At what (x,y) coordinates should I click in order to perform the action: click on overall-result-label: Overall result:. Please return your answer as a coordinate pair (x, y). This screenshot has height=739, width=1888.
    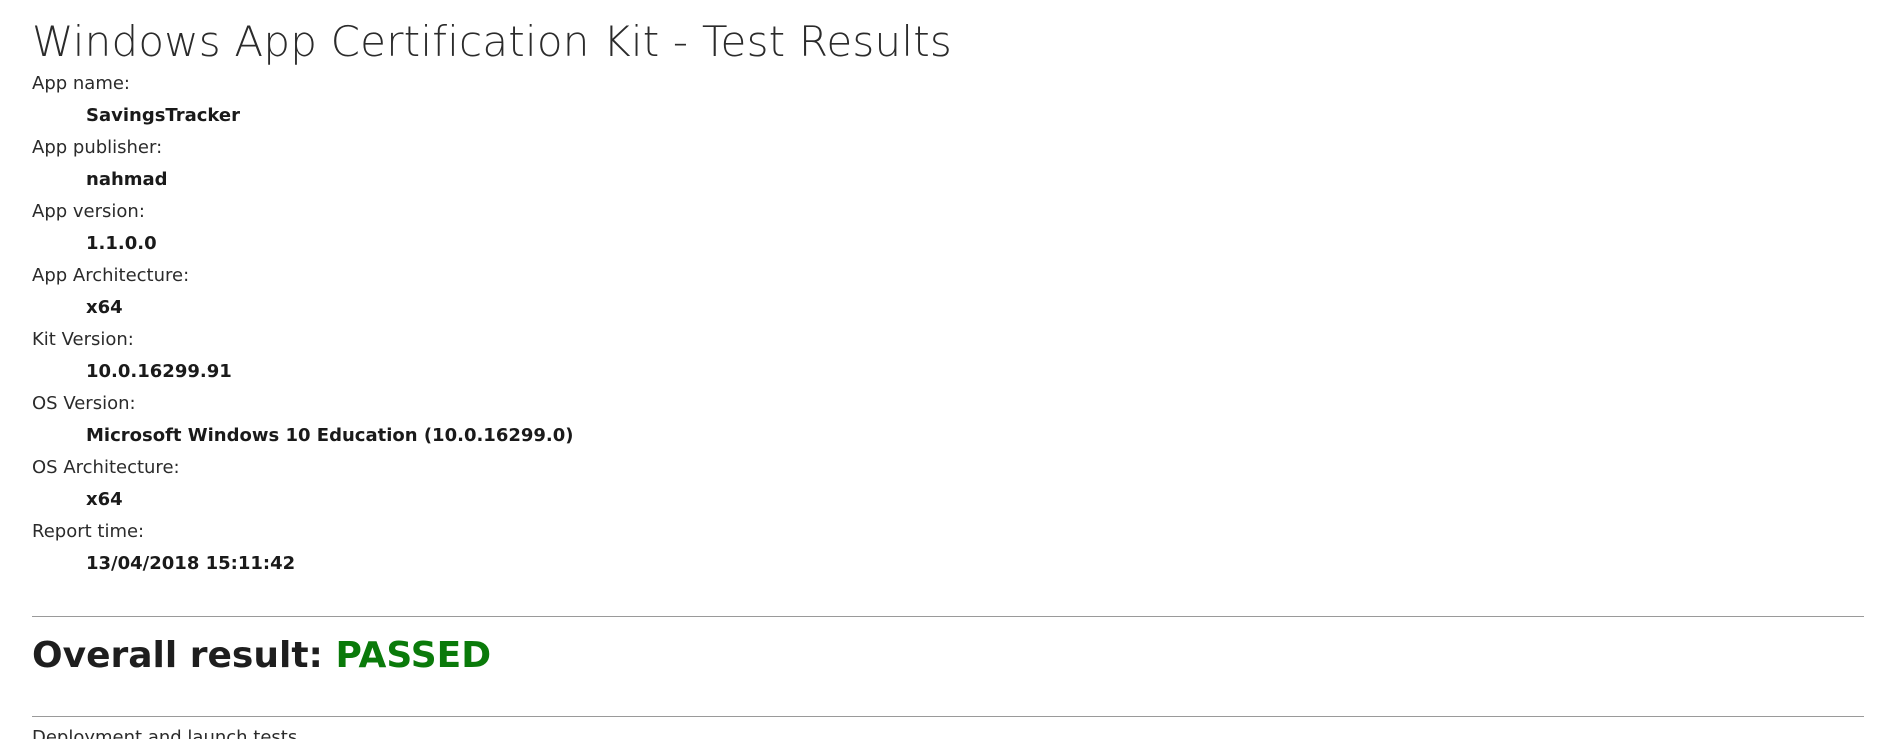
    Looking at the image, I should click on (177, 655).